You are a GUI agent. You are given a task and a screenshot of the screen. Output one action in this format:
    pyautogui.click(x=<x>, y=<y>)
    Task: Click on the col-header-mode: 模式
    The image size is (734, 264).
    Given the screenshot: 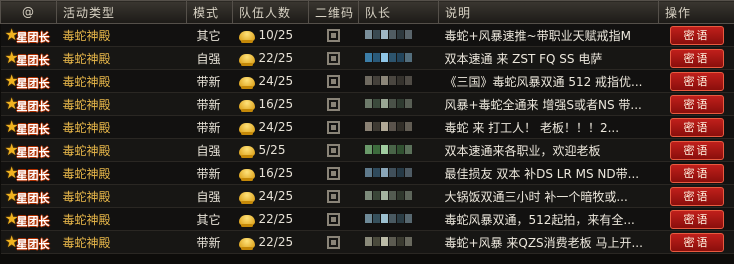 What is the action you would take?
    pyautogui.click(x=209, y=12)
    